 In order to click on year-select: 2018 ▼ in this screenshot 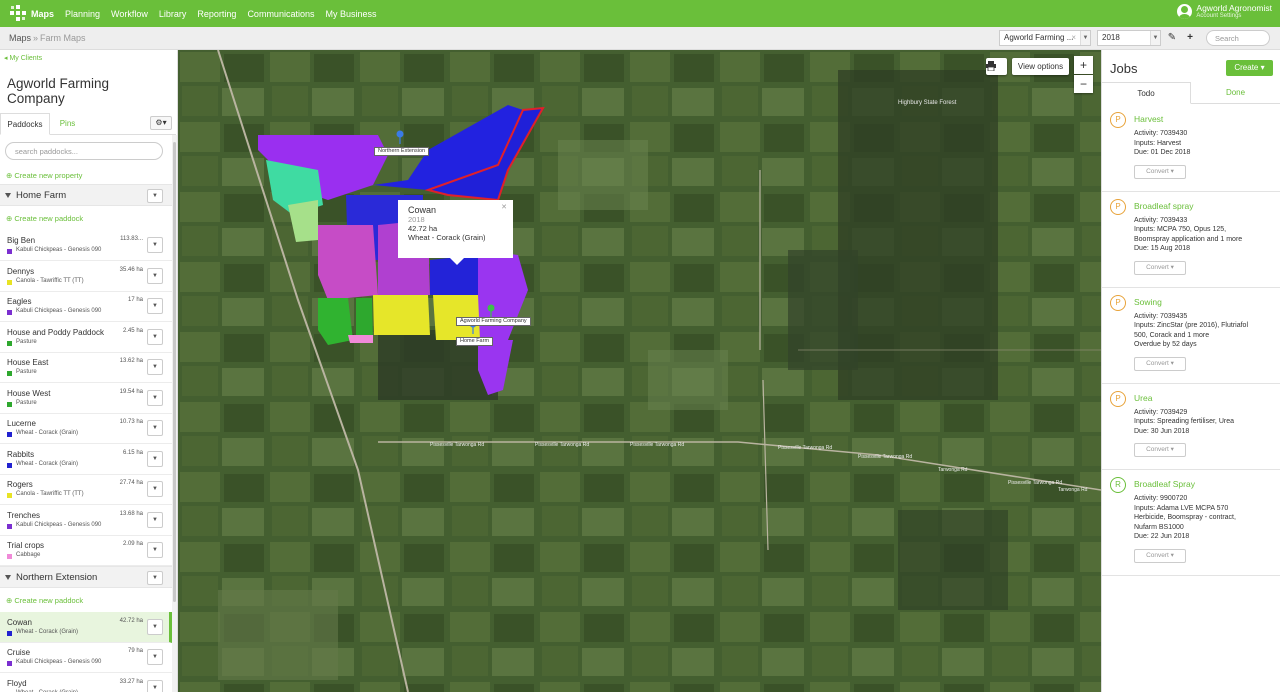, I will do `click(1129, 38)`.